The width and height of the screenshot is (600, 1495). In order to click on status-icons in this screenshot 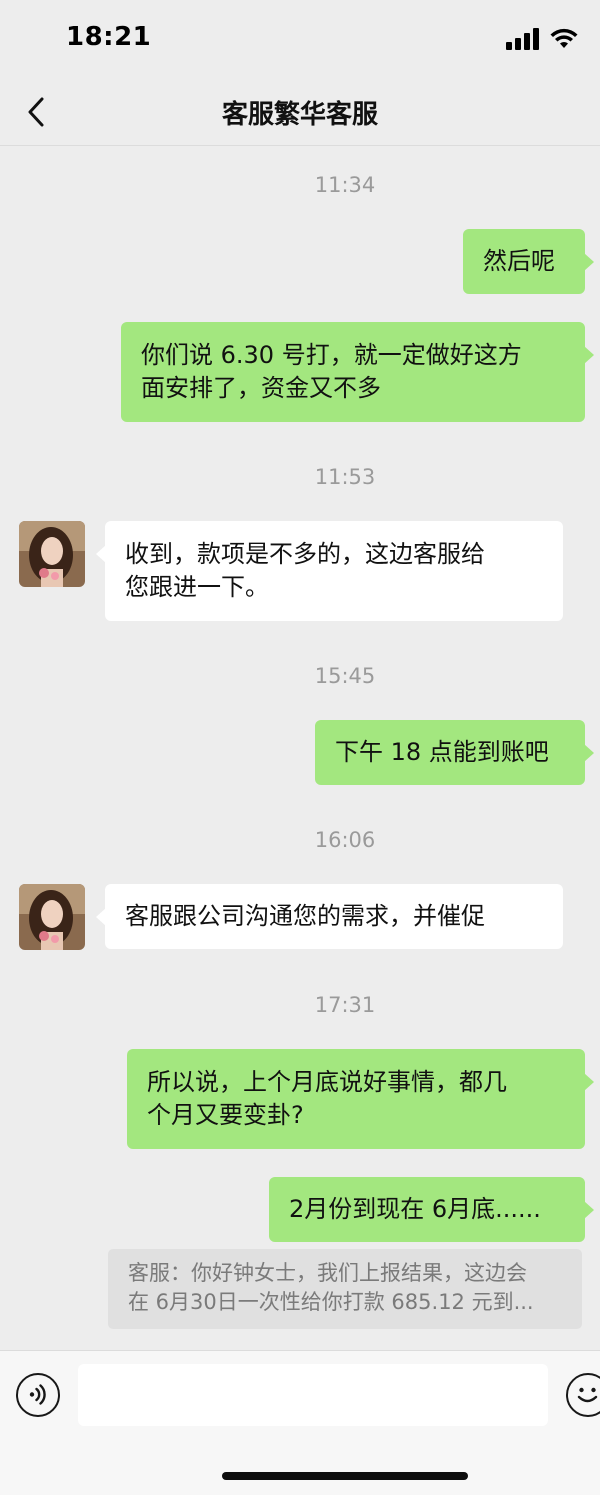, I will do `click(542, 39)`.